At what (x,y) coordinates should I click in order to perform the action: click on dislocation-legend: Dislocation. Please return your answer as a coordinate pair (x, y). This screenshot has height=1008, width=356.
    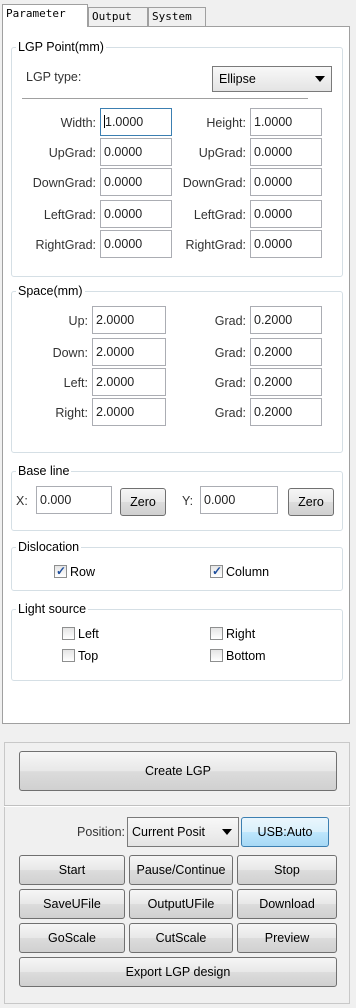
    Looking at the image, I should click on (49, 547).